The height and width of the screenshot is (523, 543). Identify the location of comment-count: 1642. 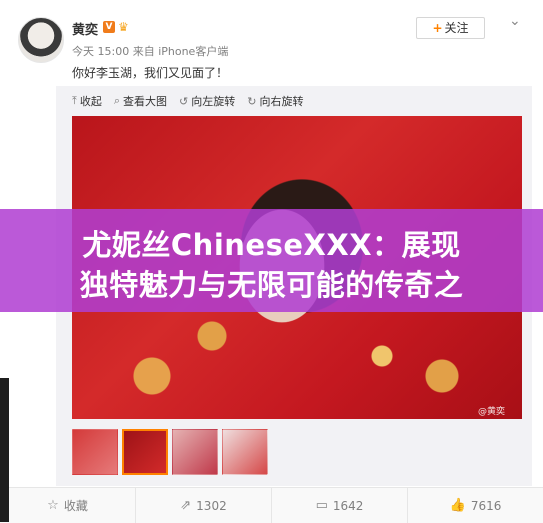
(348, 505).